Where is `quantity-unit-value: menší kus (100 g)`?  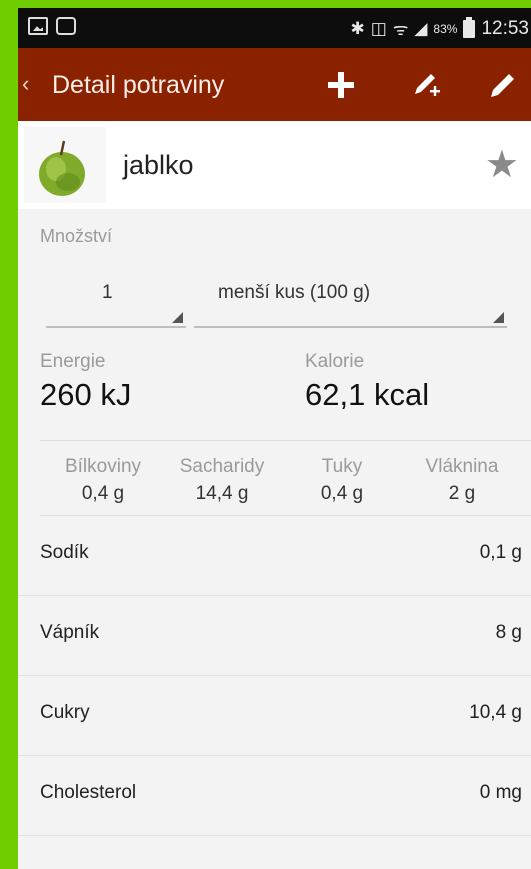 quantity-unit-value: menší kus (100 g) is located at coordinates (294, 292).